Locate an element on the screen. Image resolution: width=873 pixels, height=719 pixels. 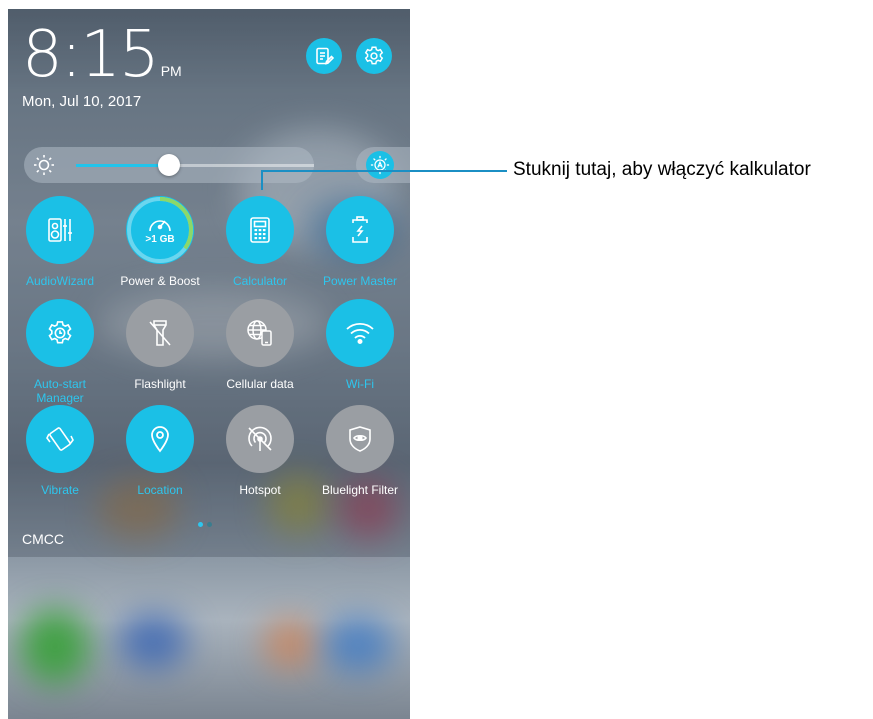
vibrate-icon is located at coordinates (60, 439).